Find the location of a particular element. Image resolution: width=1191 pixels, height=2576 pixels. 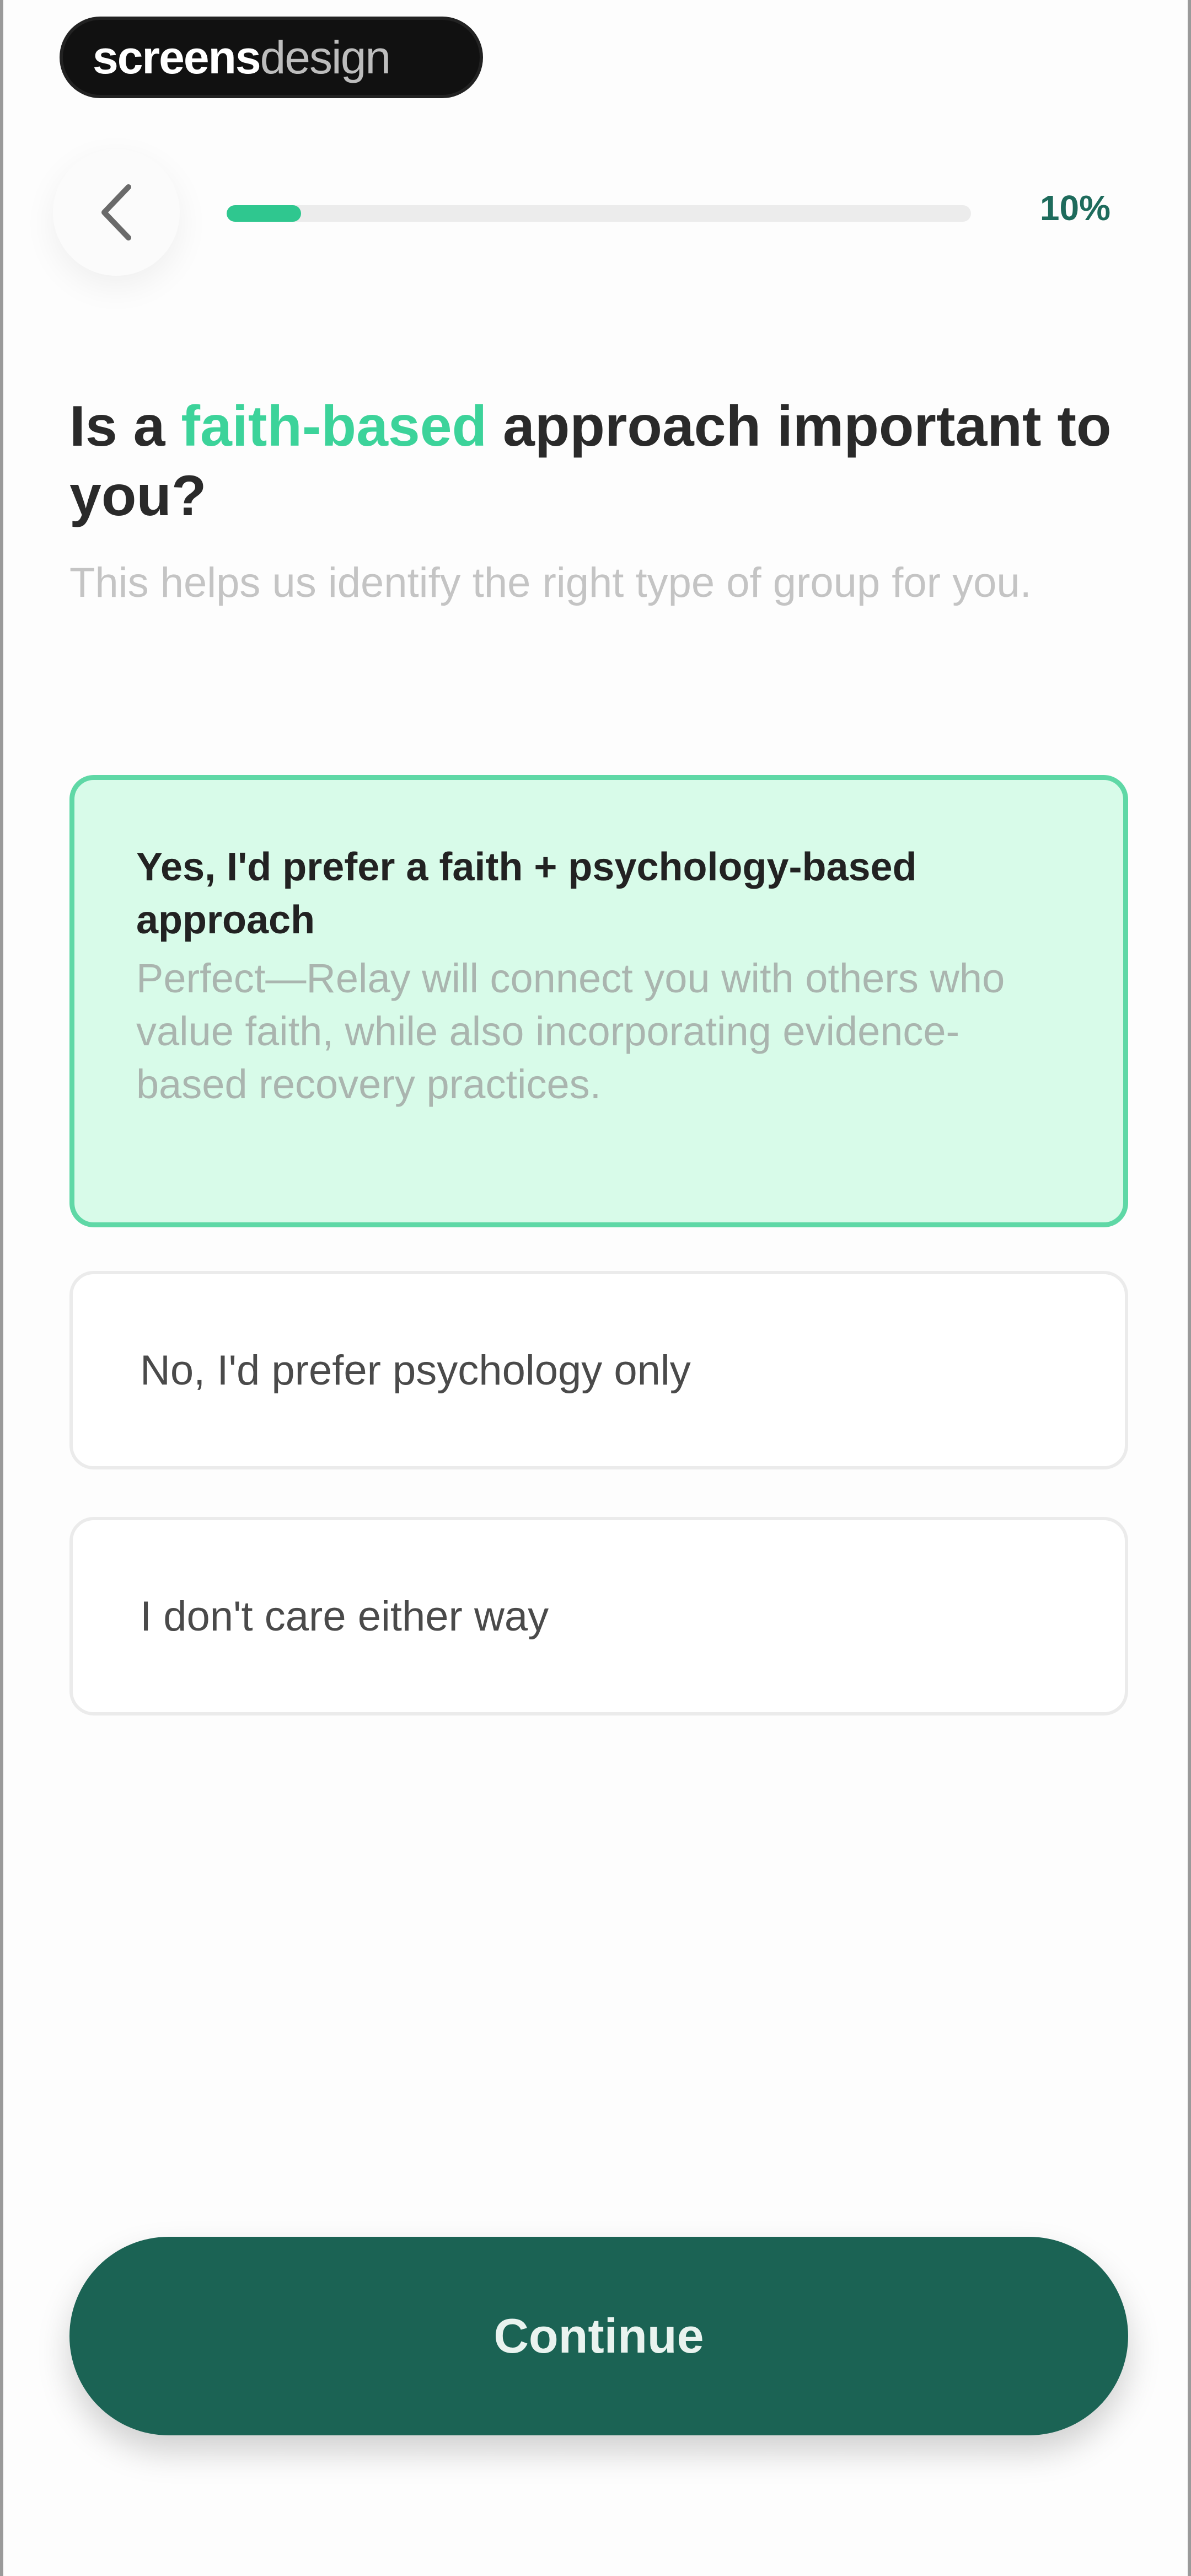

watermark-part-1: screens is located at coordinates (177, 57).